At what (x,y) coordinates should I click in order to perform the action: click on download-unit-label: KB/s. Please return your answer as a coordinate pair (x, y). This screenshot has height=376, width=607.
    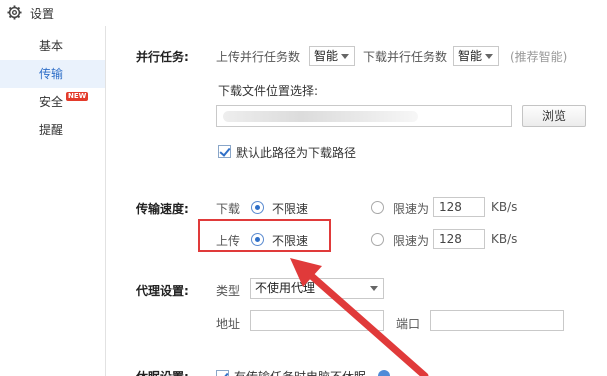
    Looking at the image, I should click on (504, 207).